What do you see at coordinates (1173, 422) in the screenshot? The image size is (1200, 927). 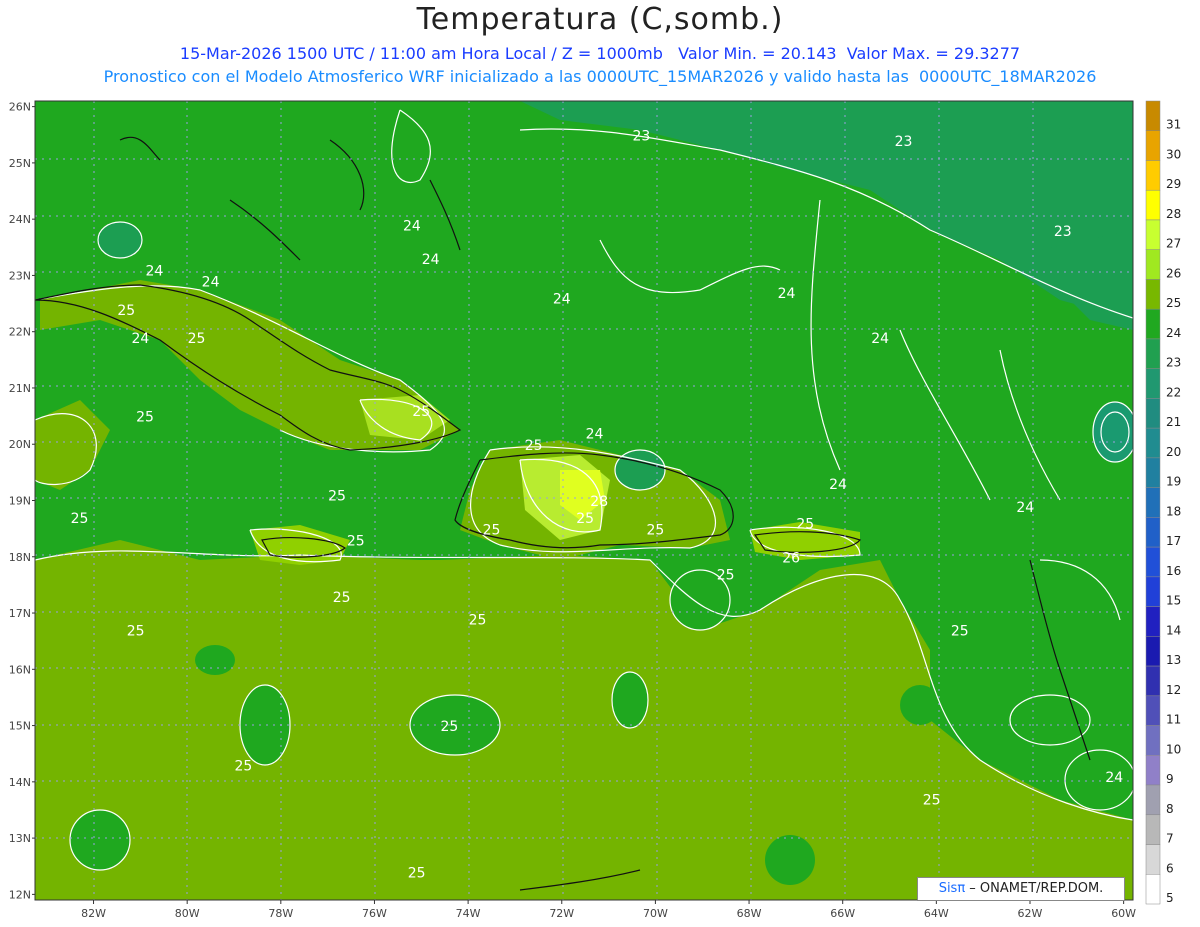 I see `colorbar-label: 21` at bounding box center [1173, 422].